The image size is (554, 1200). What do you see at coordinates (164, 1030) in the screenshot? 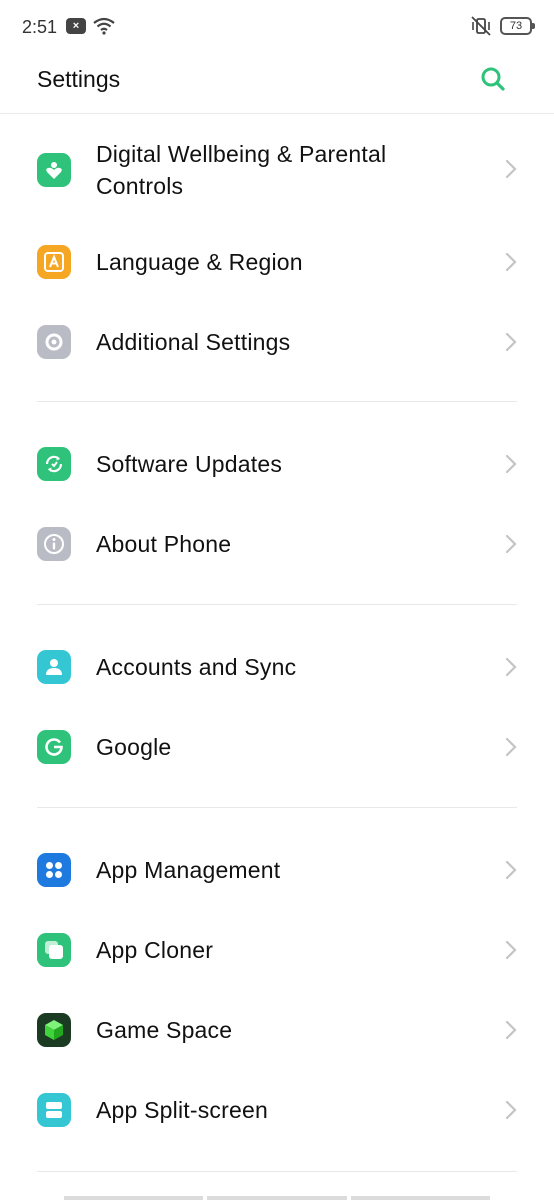
I see `settings-item-label: Game Space` at bounding box center [164, 1030].